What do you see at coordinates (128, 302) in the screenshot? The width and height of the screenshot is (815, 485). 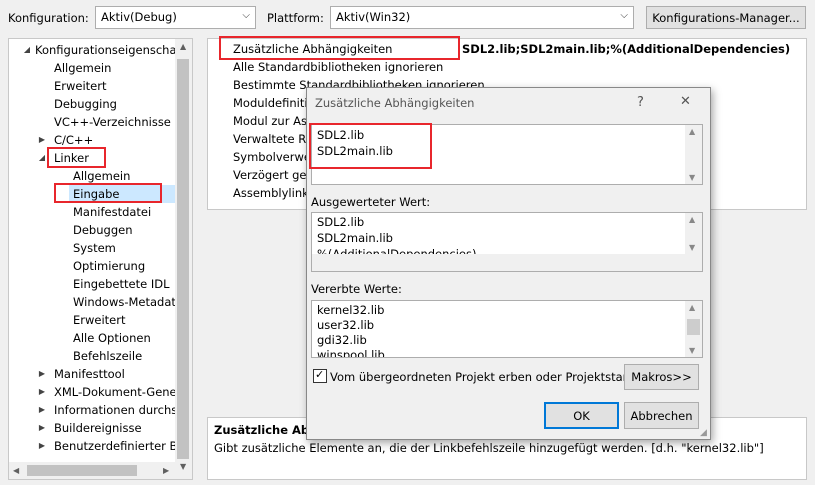 I see `tree-item-label: Windows-Metadate` at bounding box center [128, 302].